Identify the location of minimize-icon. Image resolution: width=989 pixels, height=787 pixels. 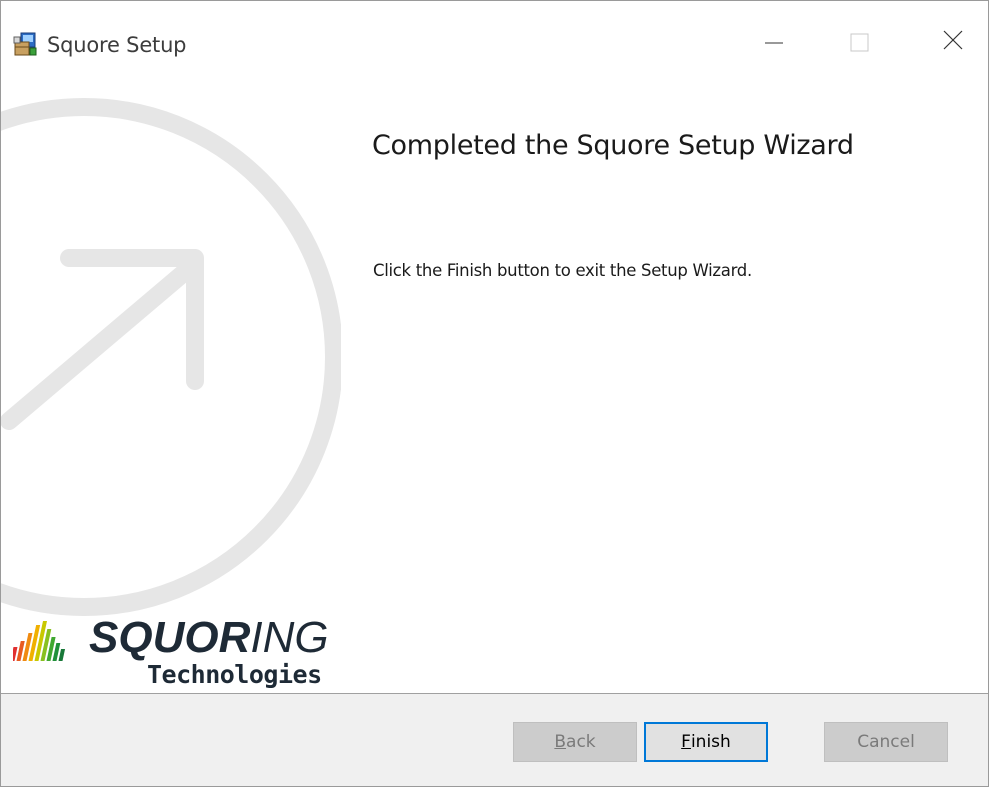
(774, 43).